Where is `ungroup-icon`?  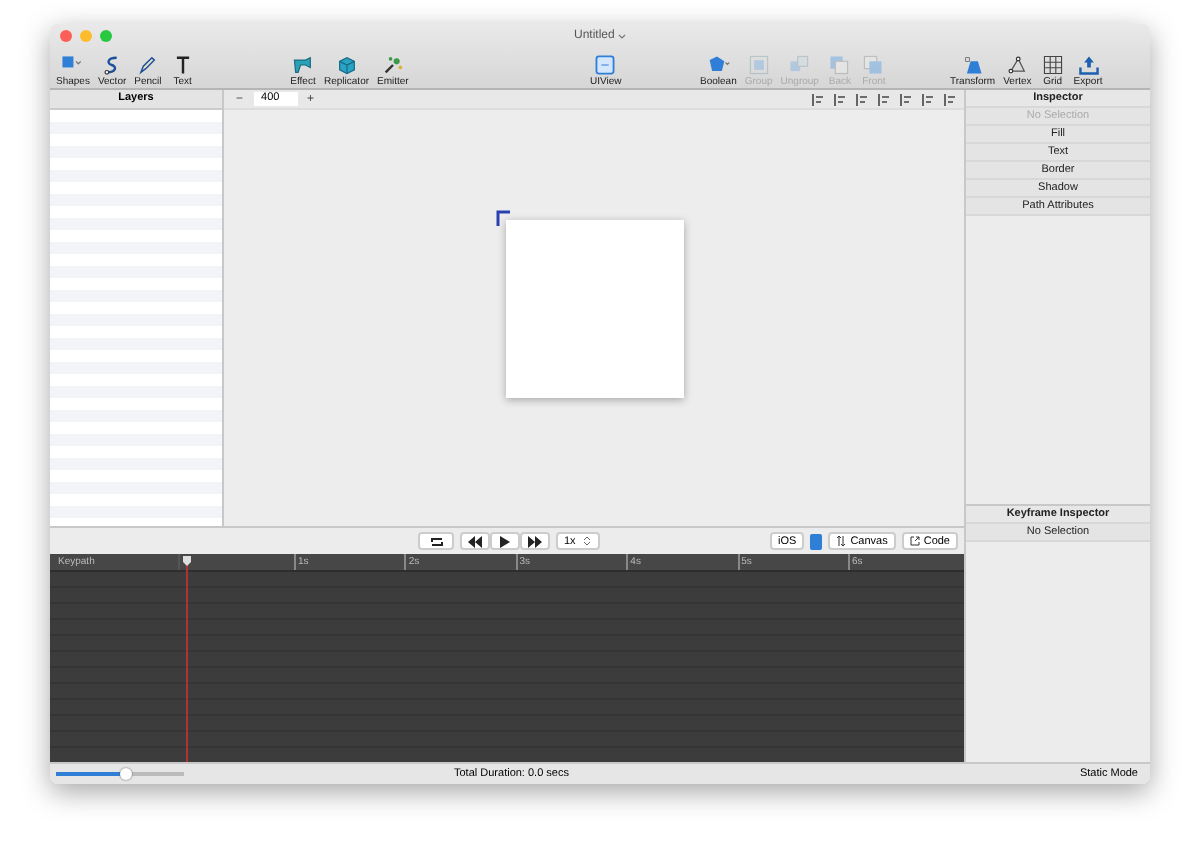 ungroup-icon is located at coordinates (799, 65).